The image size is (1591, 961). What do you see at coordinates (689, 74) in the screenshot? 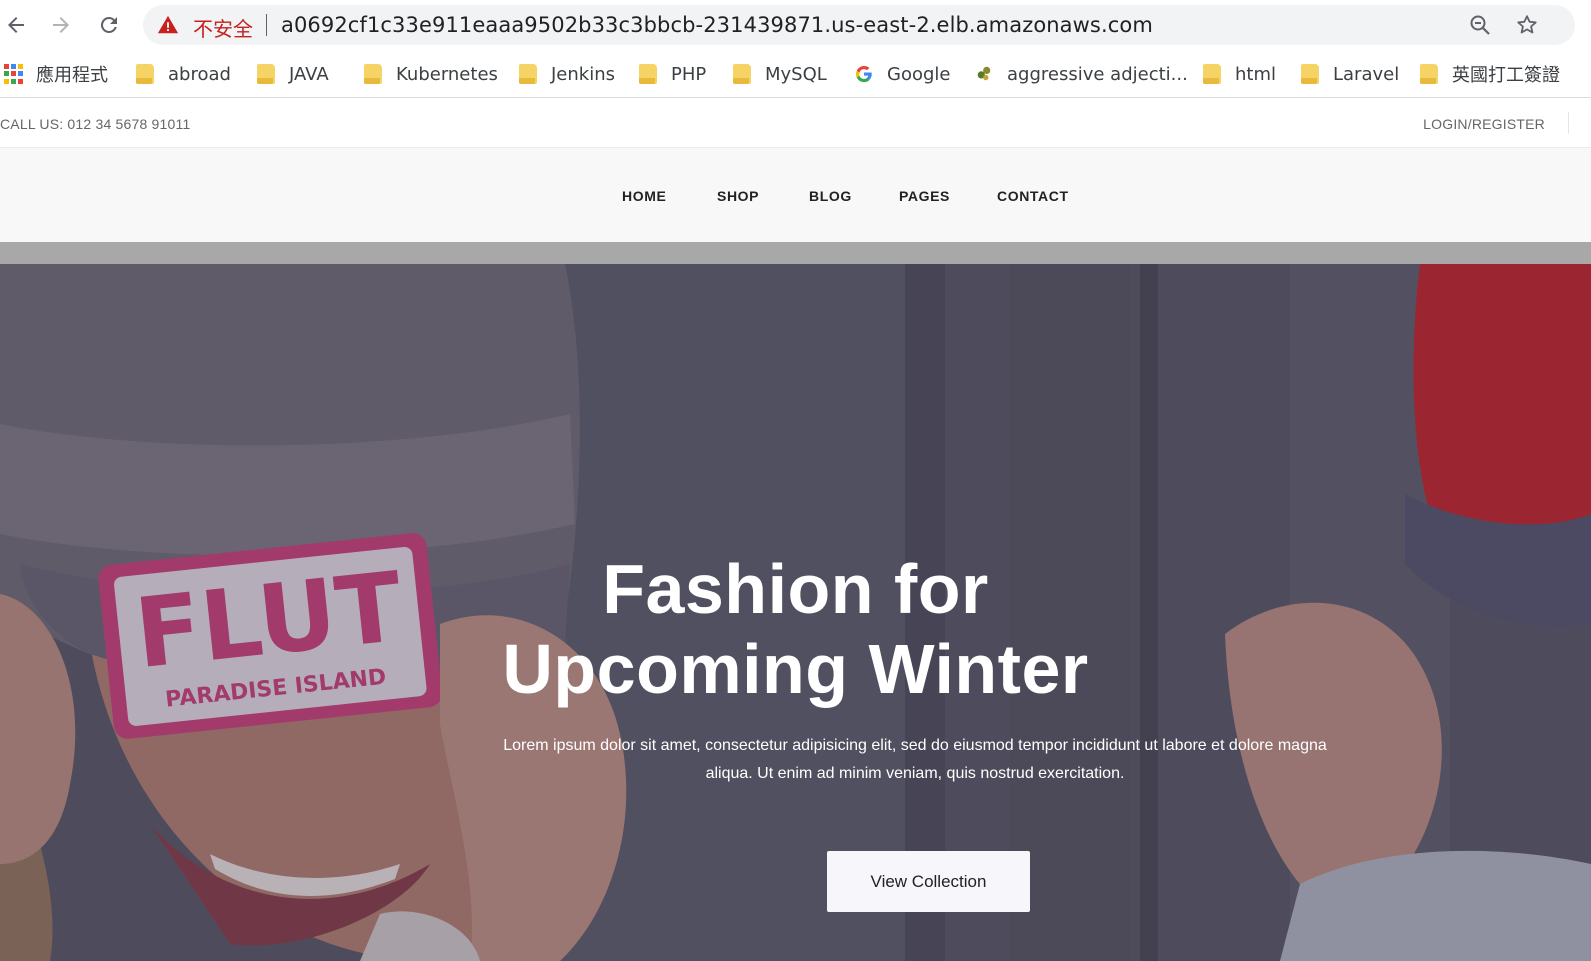
I see `bookmark-label: PHP` at bounding box center [689, 74].